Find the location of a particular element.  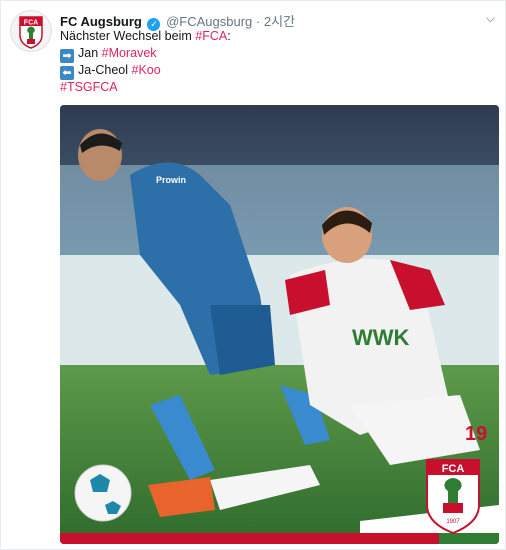

crest-text: FCA is located at coordinates (453, 469).